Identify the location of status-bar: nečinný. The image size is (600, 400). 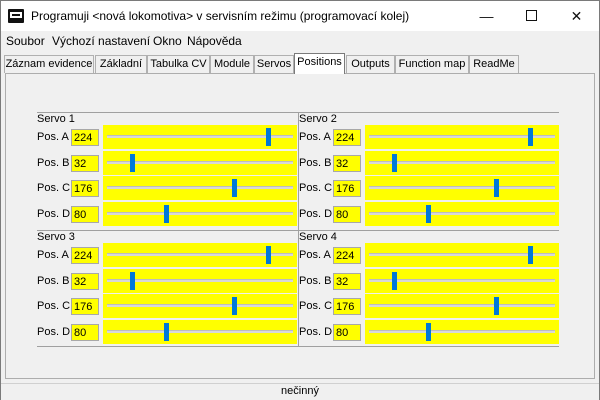
(300, 391).